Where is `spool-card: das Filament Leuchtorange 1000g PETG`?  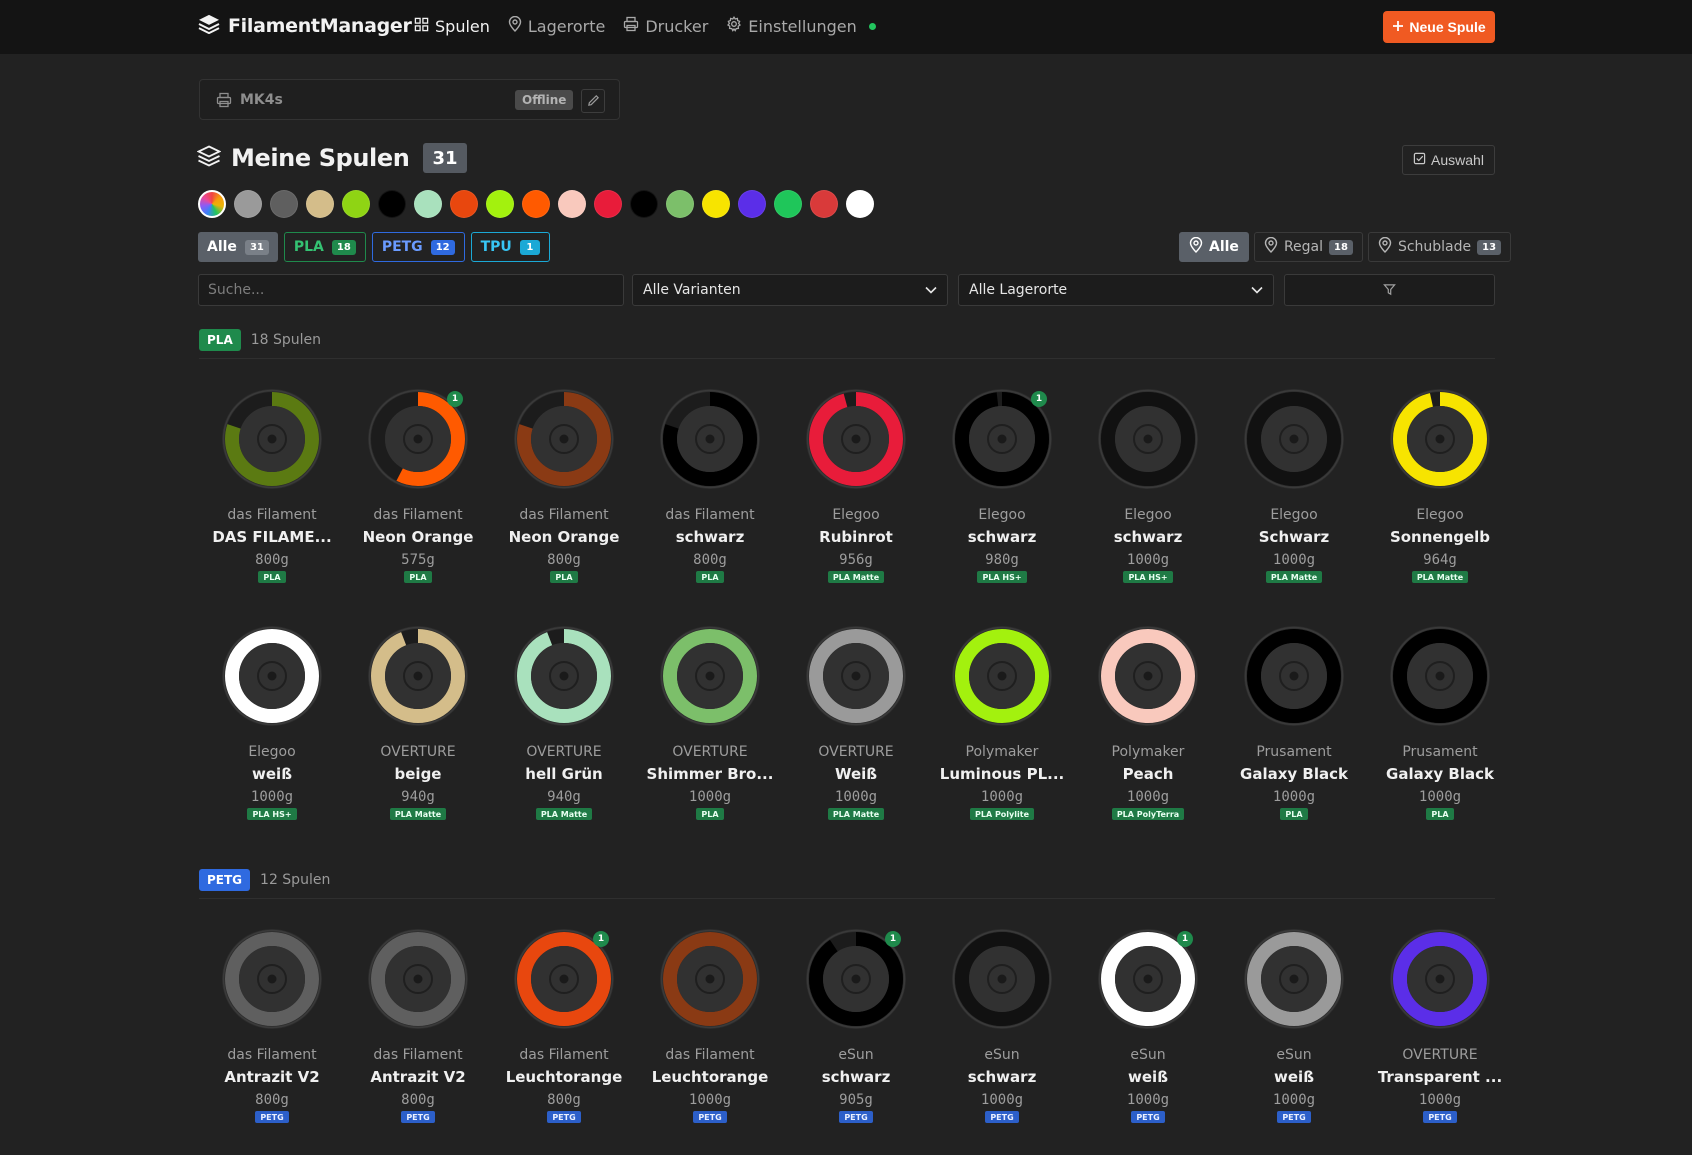 spool-card: das Filament Leuchtorange 1000g PETG is located at coordinates (710, 1027).